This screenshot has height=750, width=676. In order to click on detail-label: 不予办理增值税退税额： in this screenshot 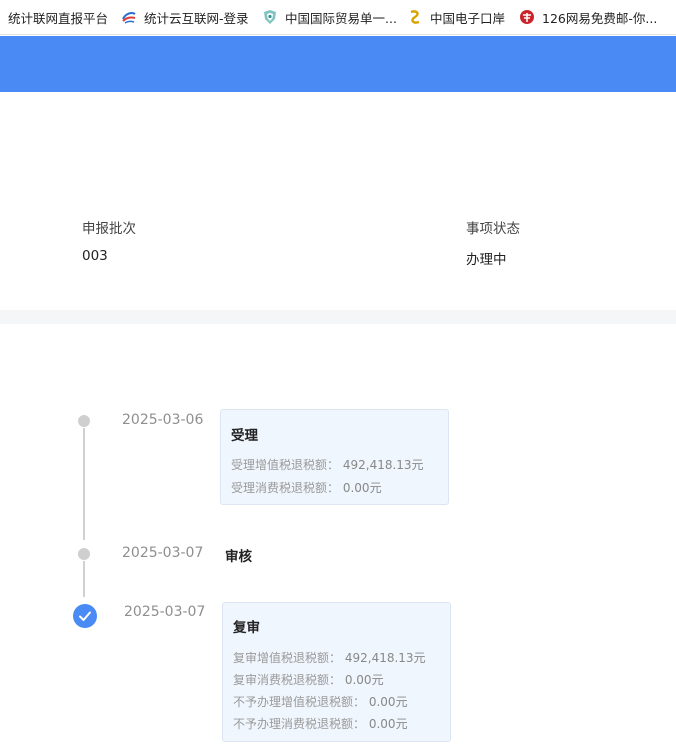, I will do `click(299, 702)`.